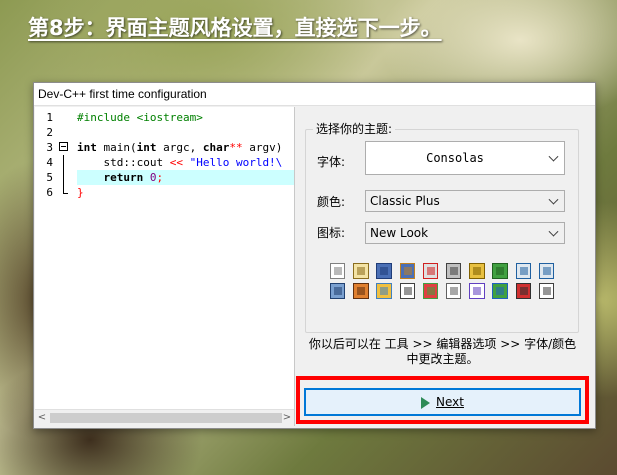  I want to click on icon-select-value: New Look, so click(399, 233).